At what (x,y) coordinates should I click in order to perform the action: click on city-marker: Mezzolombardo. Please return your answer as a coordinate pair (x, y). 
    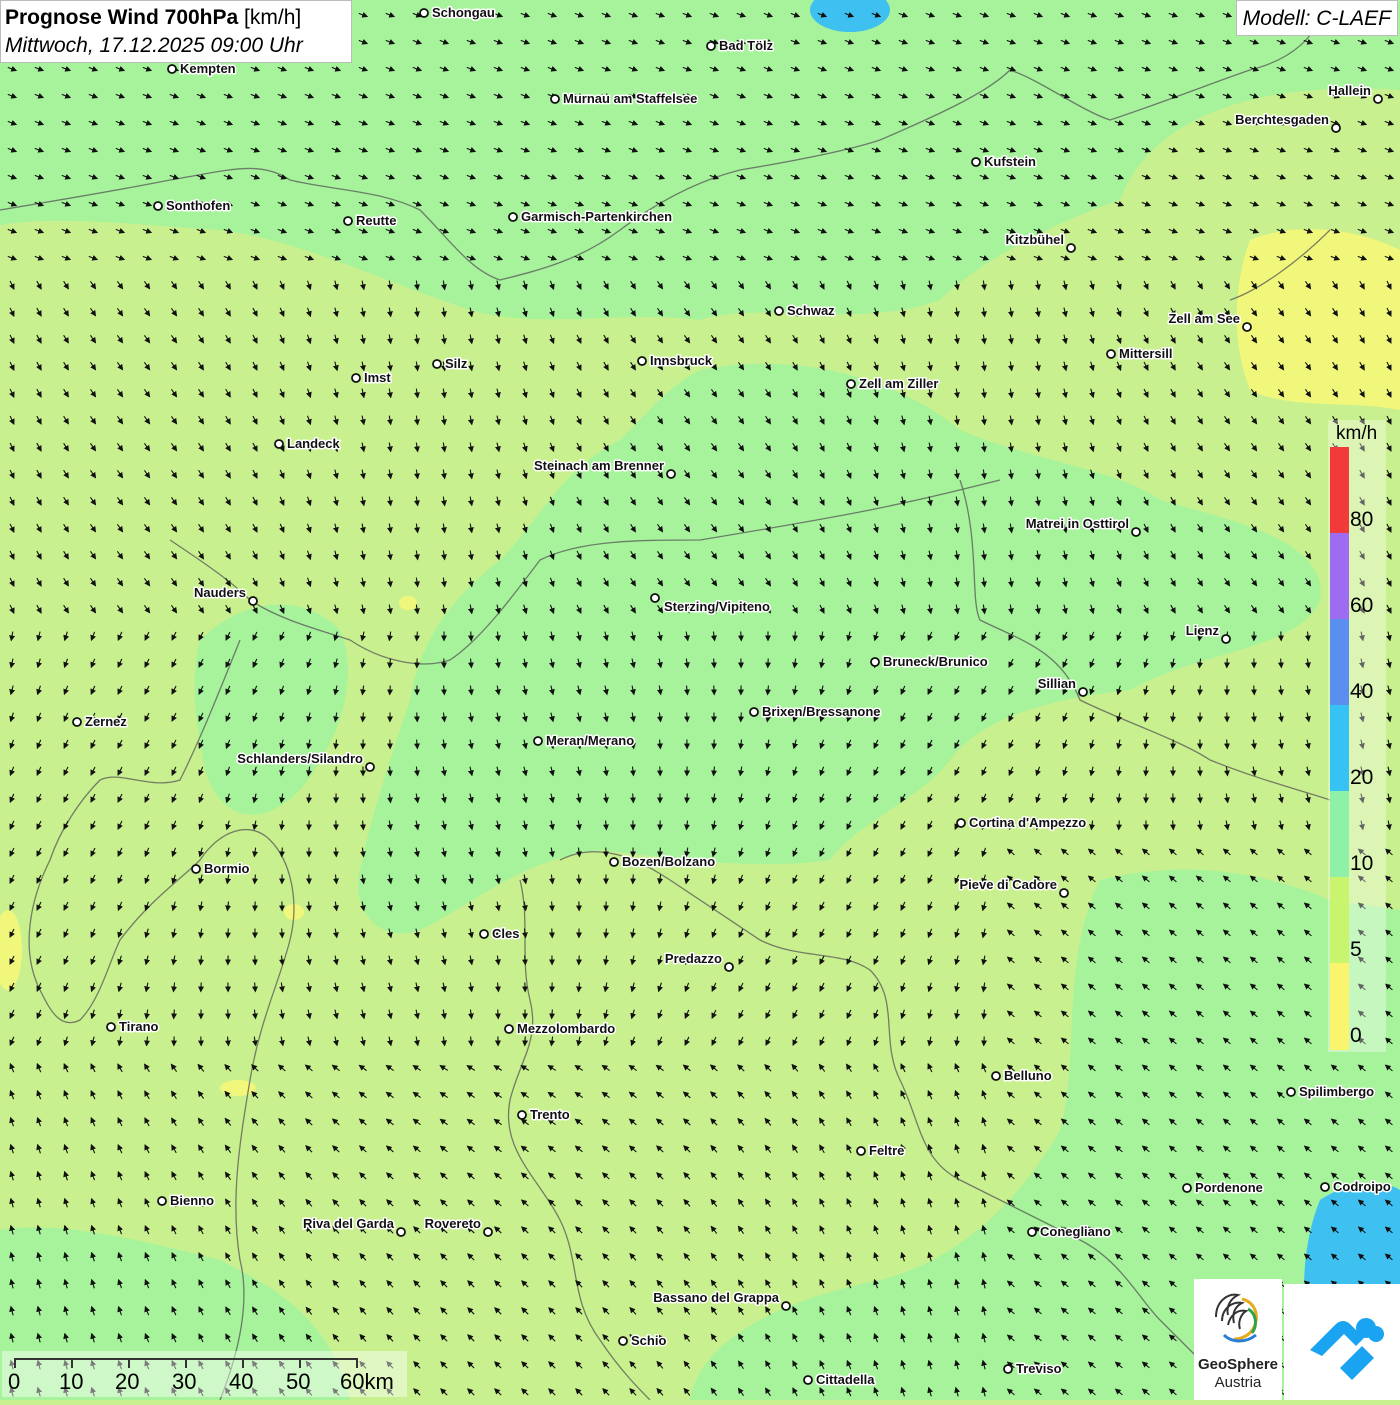
    Looking at the image, I should click on (560, 1028).